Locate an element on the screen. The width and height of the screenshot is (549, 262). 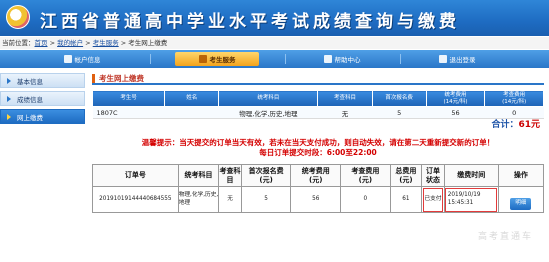
table-row: 1807C 物理,化学,历史,地理 无 5 56 0 is located at coordinates (318, 112).